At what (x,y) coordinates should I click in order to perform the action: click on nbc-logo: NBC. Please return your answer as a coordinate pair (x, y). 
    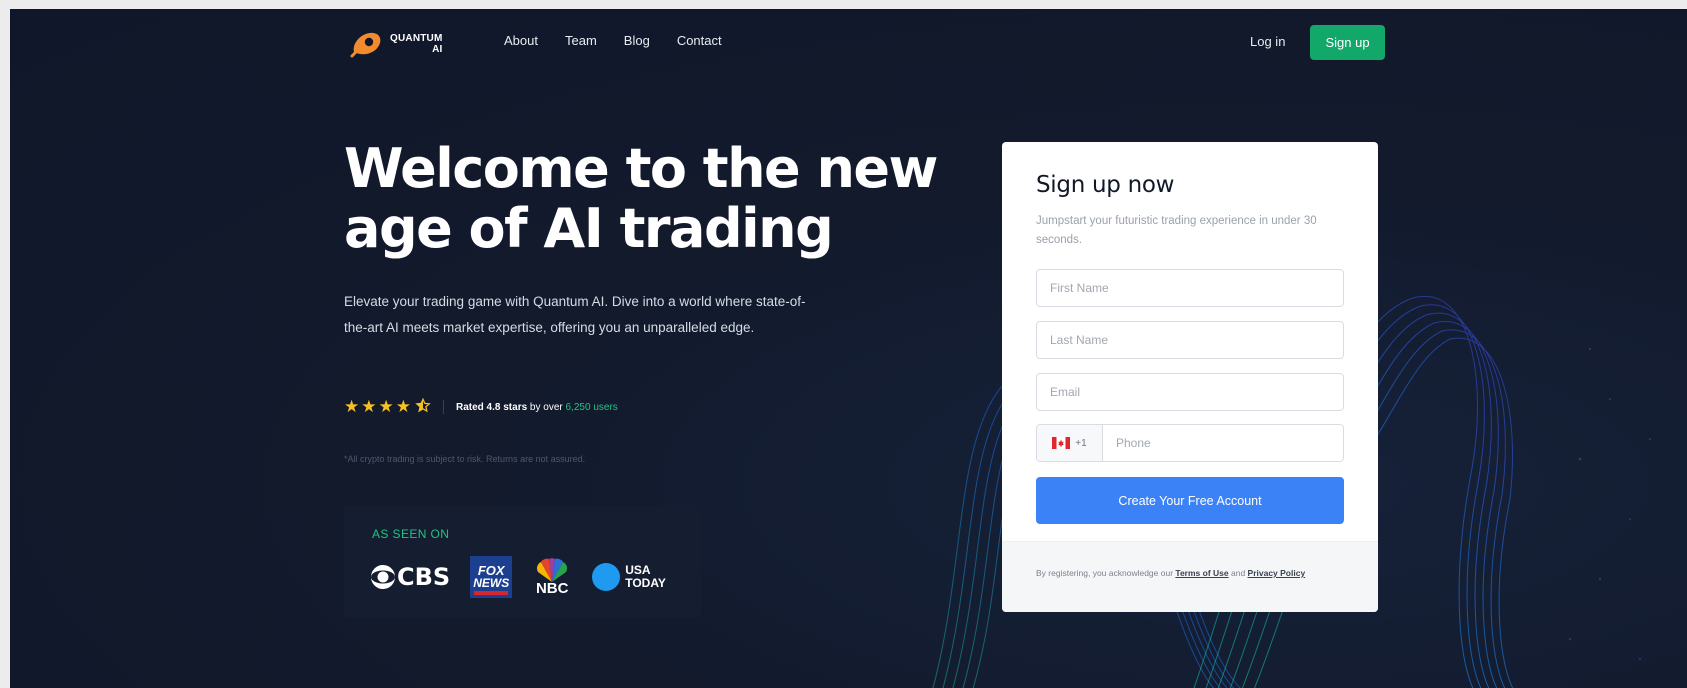
    Looking at the image, I should click on (552, 577).